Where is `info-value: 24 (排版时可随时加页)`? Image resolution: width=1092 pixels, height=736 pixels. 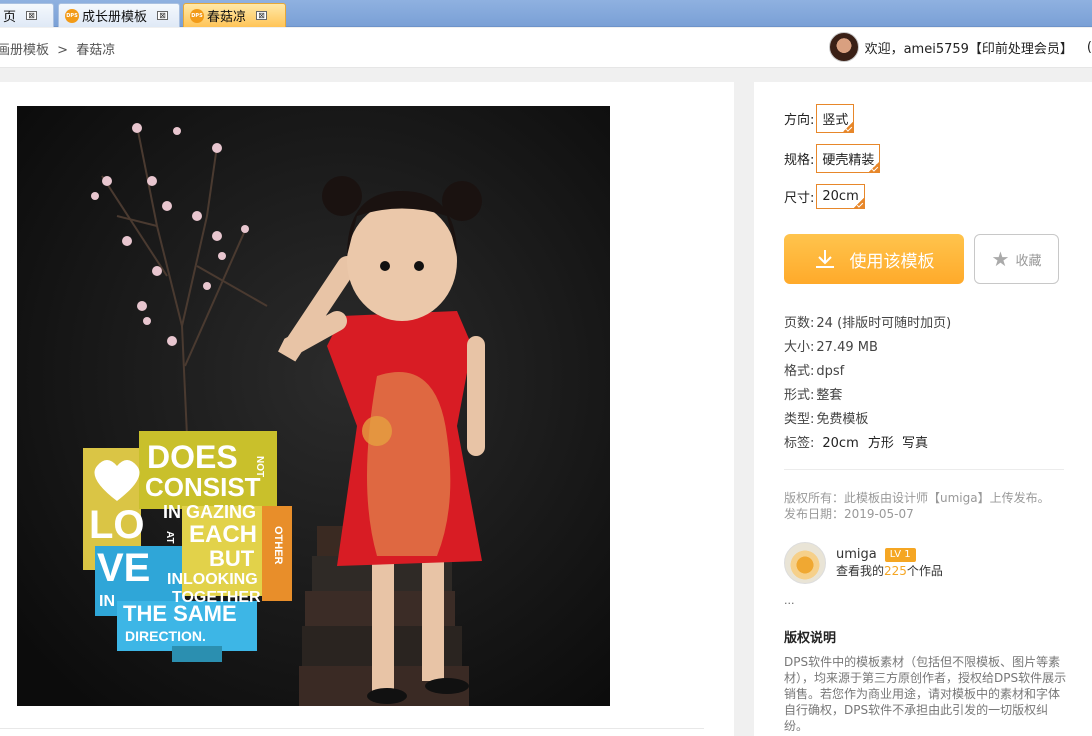
info-value: 24 (排版时可随时加页) is located at coordinates (884, 323).